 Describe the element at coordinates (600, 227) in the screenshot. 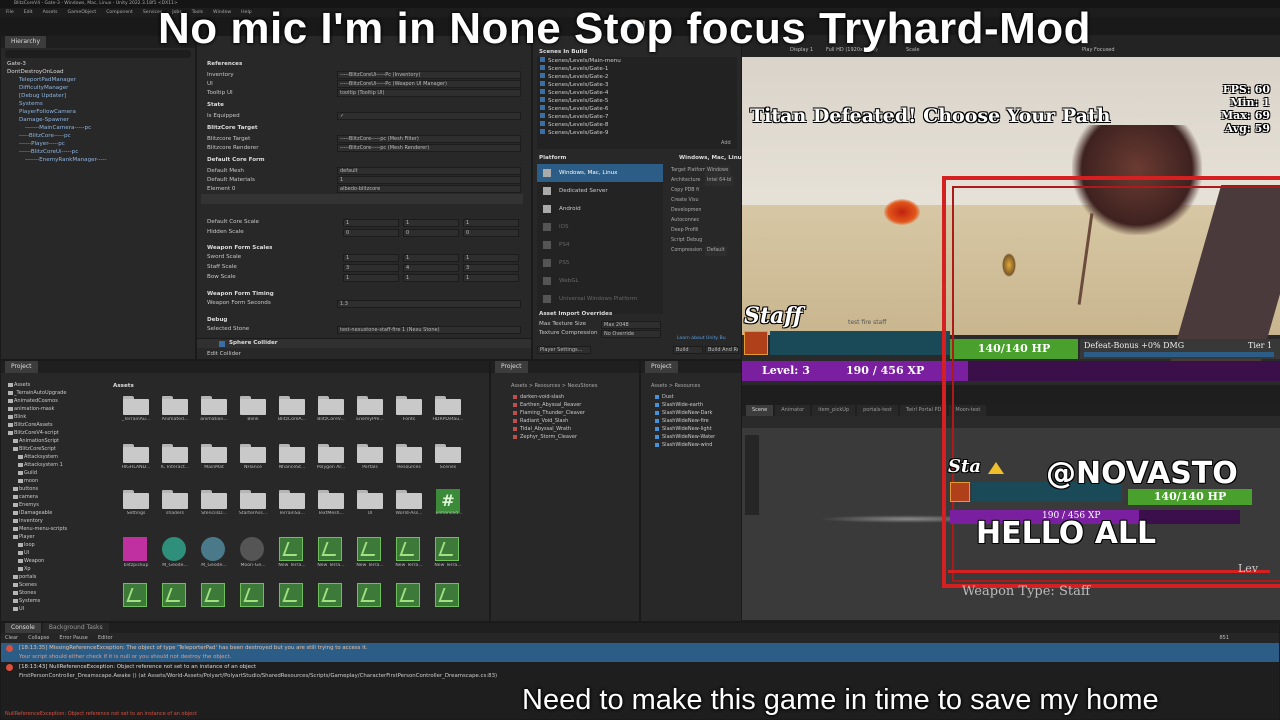

I see `platform-item: iOS` at that location.